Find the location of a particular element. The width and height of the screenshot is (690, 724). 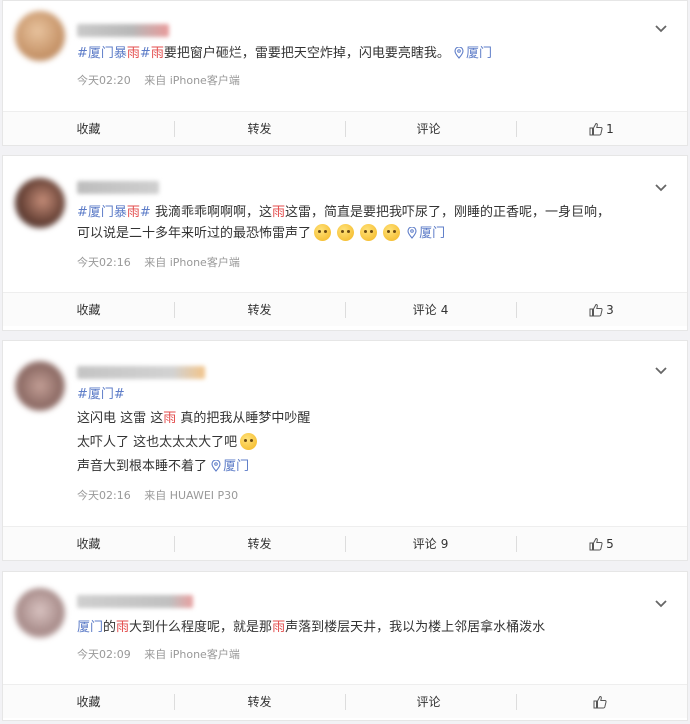

like-button is located at coordinates (601, 701).